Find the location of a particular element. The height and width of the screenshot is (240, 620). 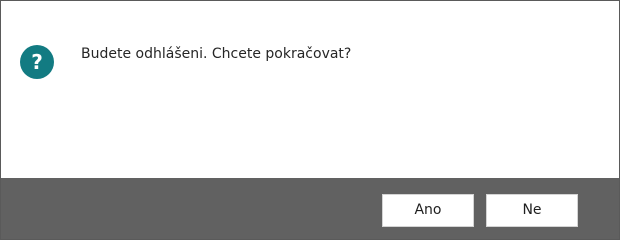

dialog-message: Budete odhlášeni. Chcete pokračovat? is located at coordinates (216, 54).